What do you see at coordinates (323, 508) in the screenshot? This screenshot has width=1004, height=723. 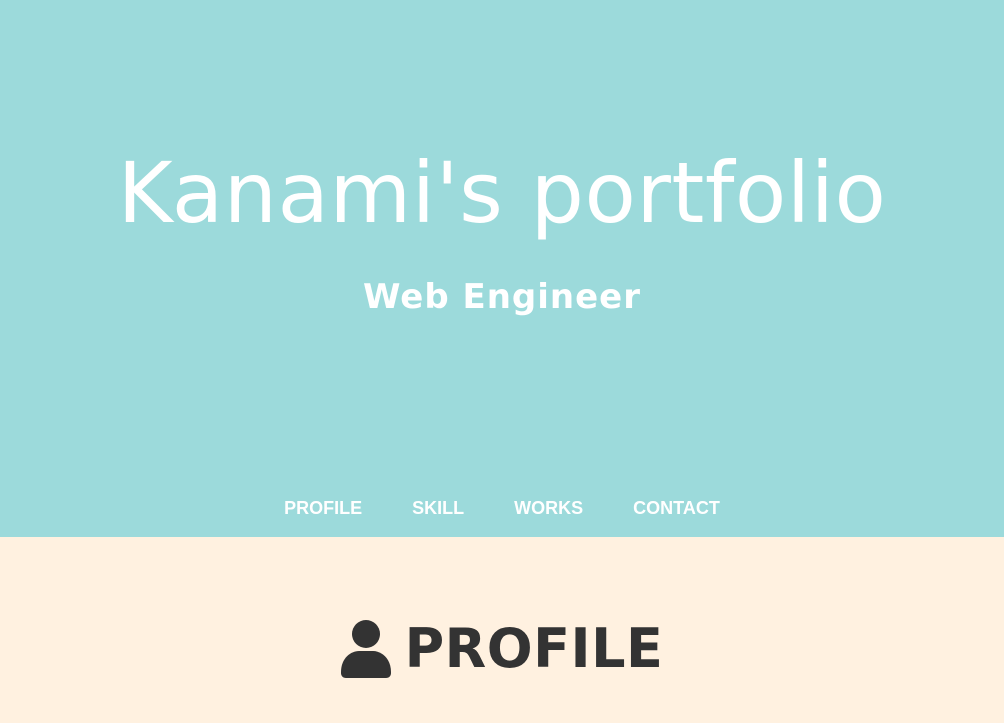 I see `nav-item-profile: PROFILE` at bounding box center [323, 508].